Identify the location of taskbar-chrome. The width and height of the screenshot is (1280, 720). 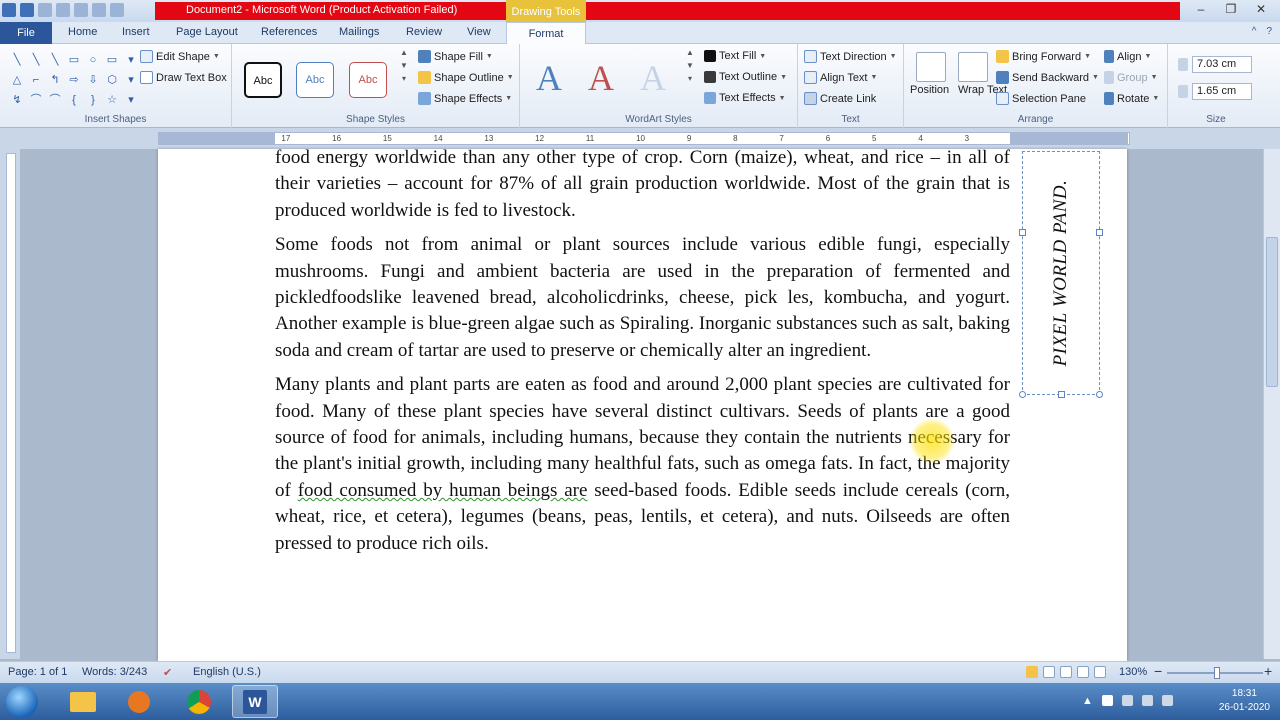
(199, 701).